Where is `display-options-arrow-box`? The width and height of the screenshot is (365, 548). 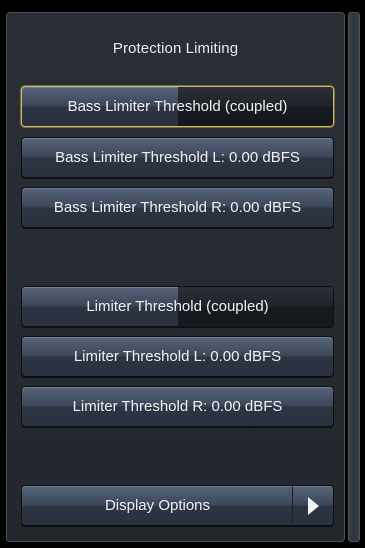 display-options-arrow-box is located at coordinates (312, 505).